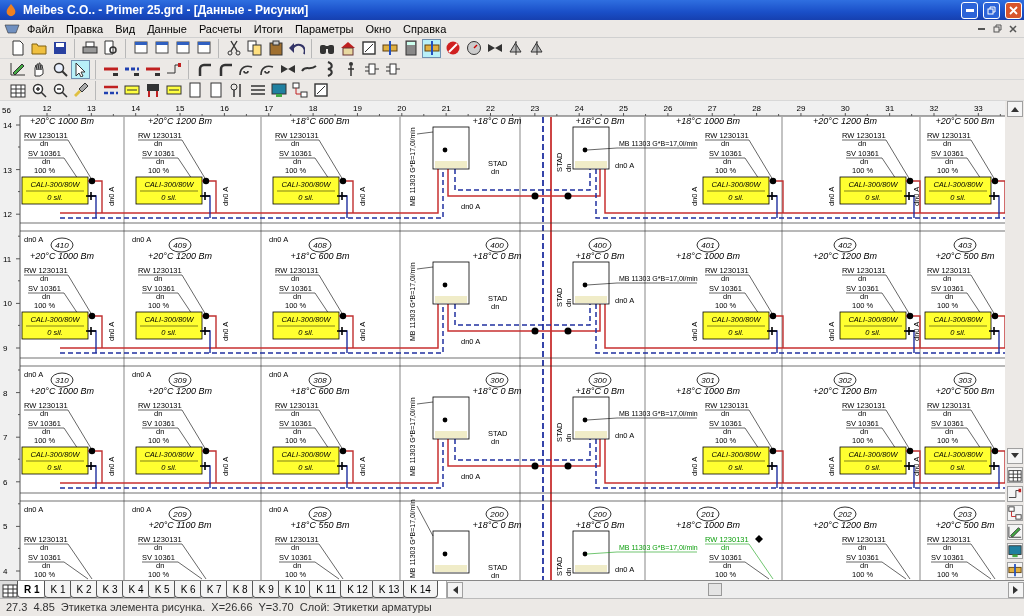 The height and width of the screenshot is (616, 1024). Describe the element at coordinates (425, 28) in the screenshot. I see `menu-item: Справка` at that location.